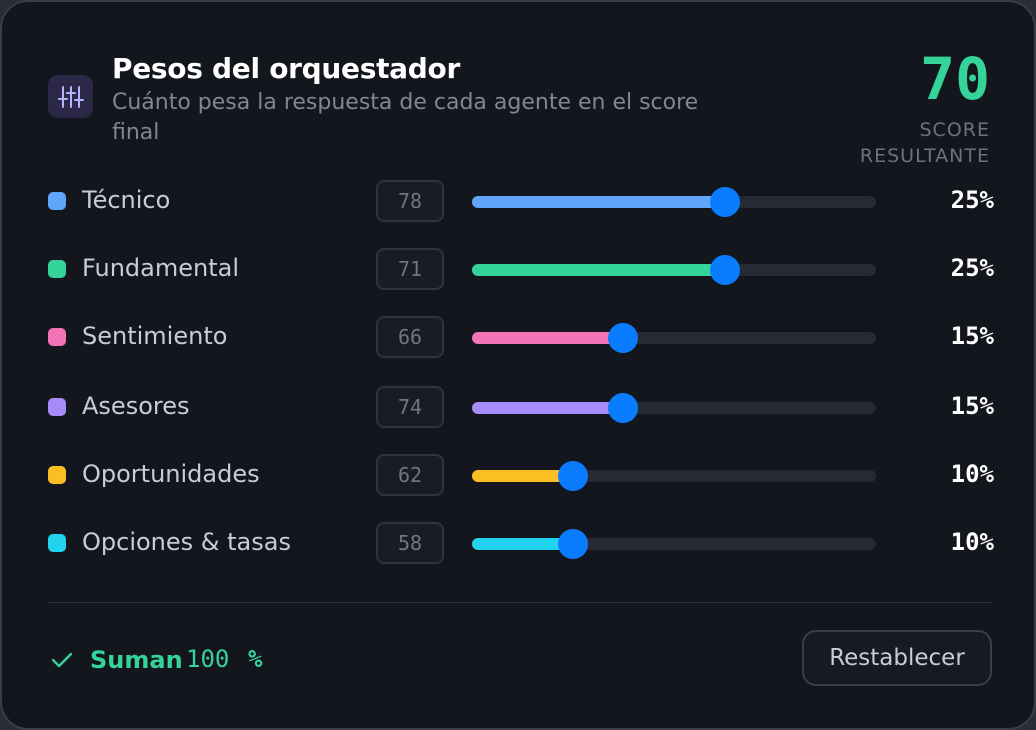 Image resolution: width=1036 pixels, height=730 pixels. I want to click on sliders-icon, so click(70, 96).